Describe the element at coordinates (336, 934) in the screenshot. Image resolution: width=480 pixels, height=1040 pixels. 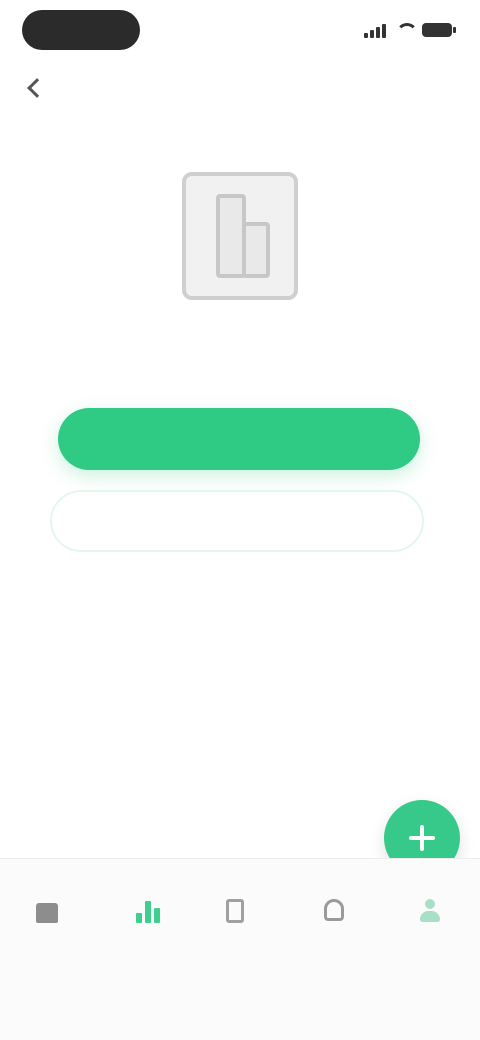
I see `nav-item-notifications` at that location.